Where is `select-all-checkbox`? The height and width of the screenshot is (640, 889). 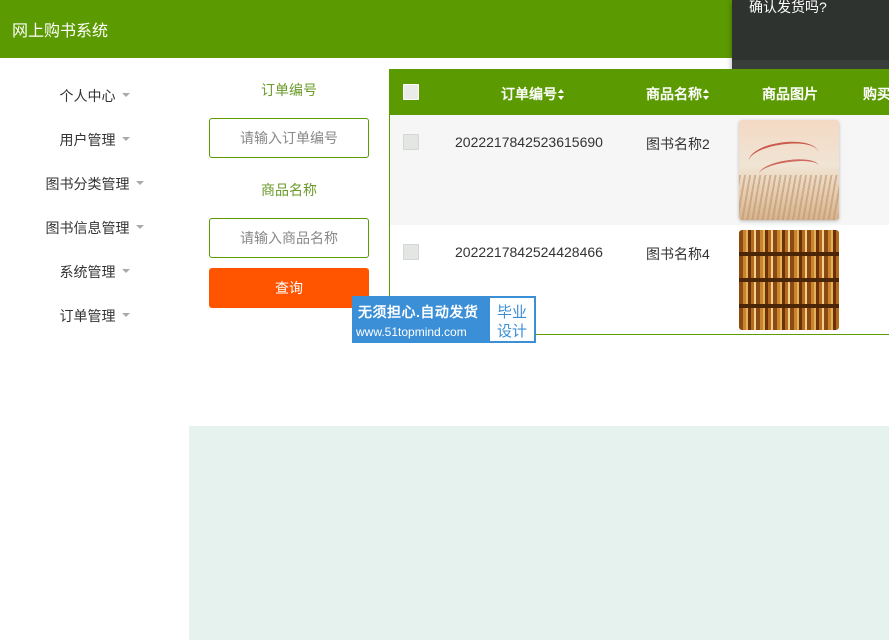
select-all-checkbox is located at coordinates (411, 92).